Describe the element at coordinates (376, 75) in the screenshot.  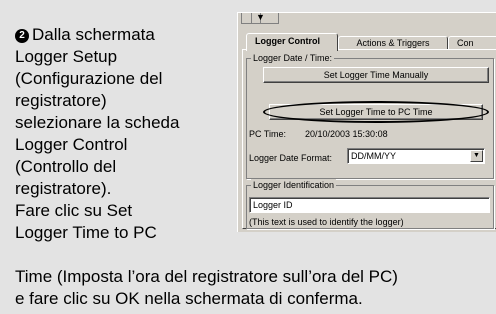
I see `set-time-manually-button: Set Logger Time Manually` at that location.